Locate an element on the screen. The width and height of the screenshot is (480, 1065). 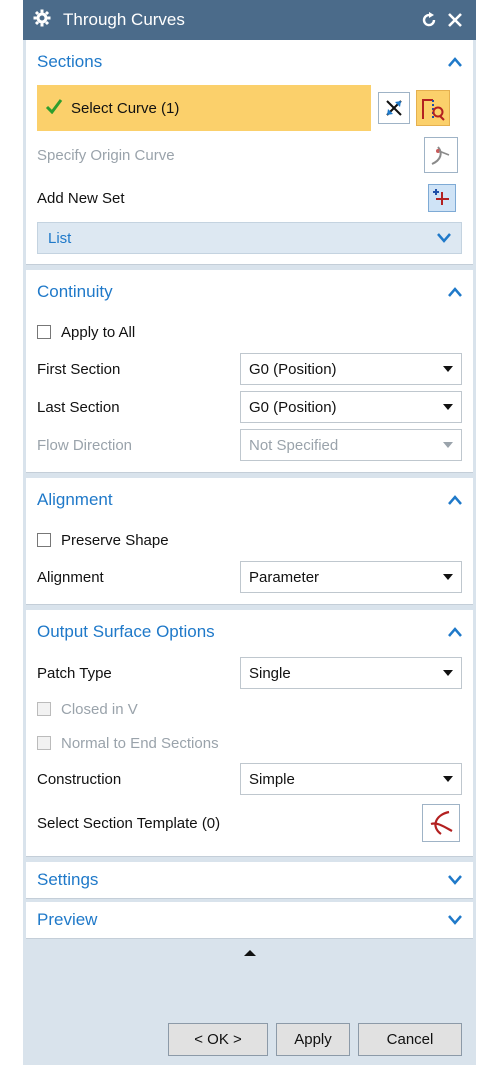
preserve-shape-checkbox is located at coordinates (44, 540).